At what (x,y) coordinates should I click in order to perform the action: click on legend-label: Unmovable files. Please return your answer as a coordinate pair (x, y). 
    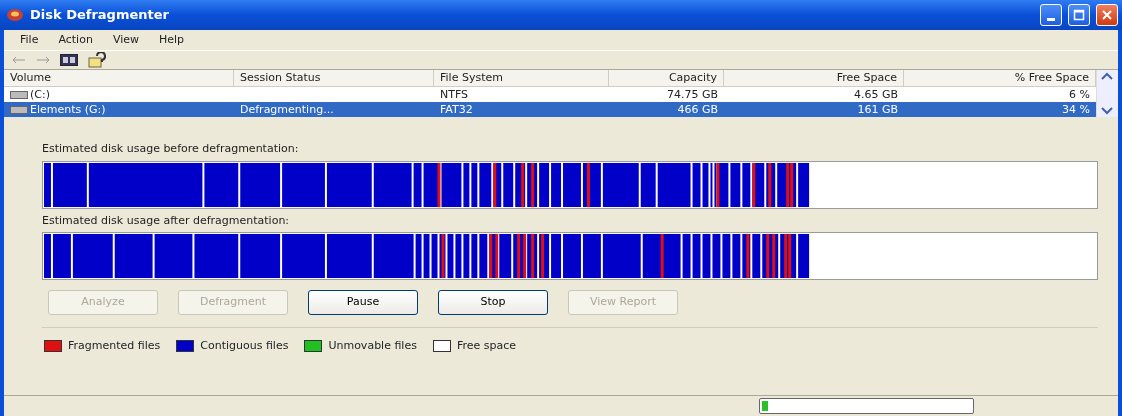
    Looking at the image, I should click on (372, 346).